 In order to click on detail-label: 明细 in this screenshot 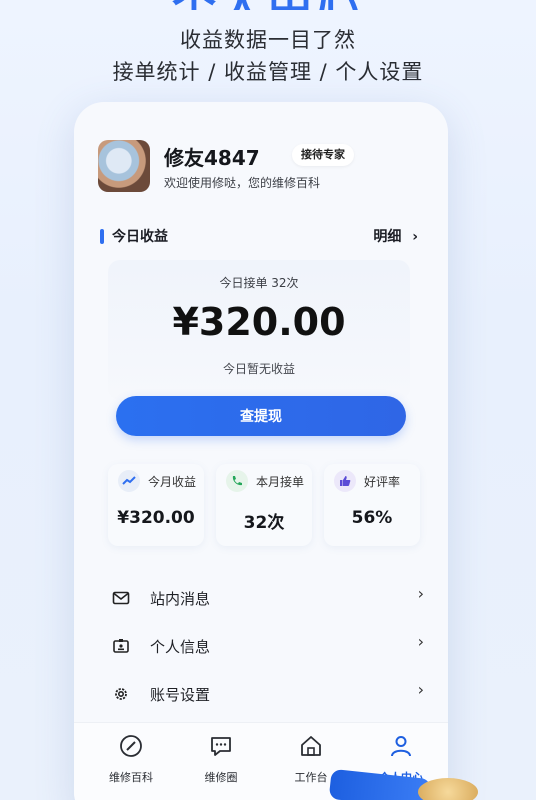, I will do `click(387, 237)`.